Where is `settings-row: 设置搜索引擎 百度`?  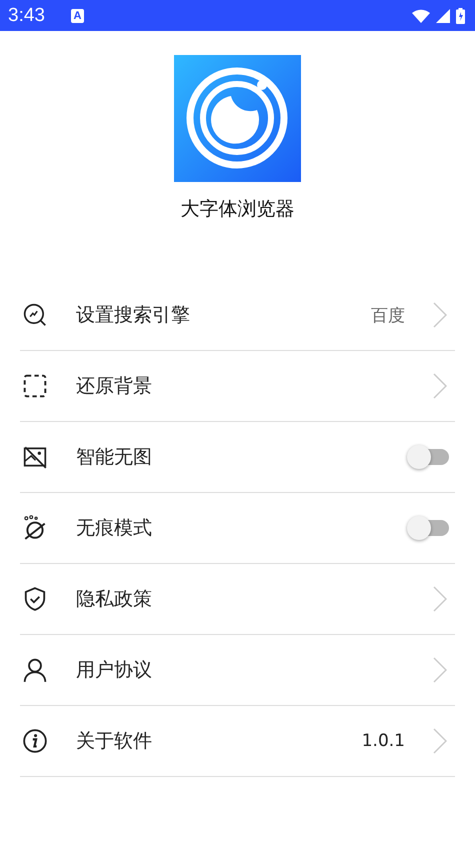 settings-row: 设置搜索引擎 百度 is located at coordinates (237, 315).